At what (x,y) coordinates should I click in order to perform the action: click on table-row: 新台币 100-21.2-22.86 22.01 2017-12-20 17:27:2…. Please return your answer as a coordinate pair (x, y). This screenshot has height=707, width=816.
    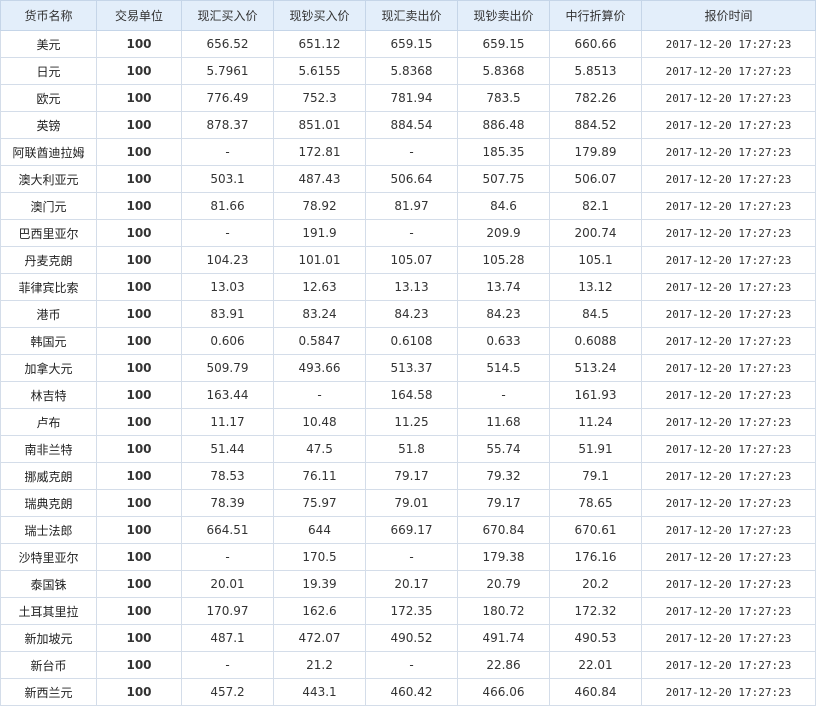
    Looking at the image, I should click on (408, 665).